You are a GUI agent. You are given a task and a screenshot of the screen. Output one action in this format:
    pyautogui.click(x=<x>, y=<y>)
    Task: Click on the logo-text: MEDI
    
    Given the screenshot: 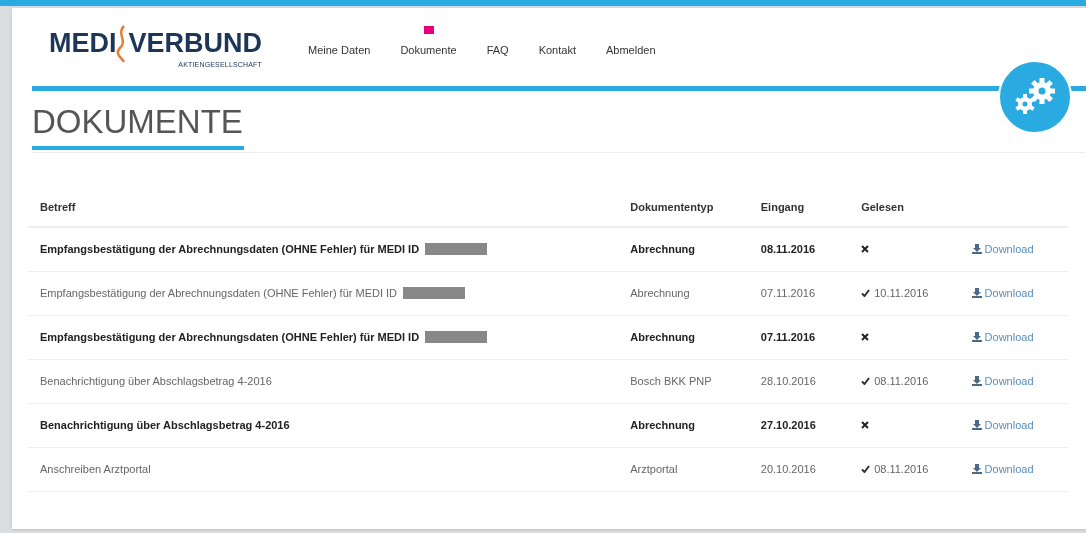 What is the action you would take?
    pyautogui.click(x=83, y=44)
    